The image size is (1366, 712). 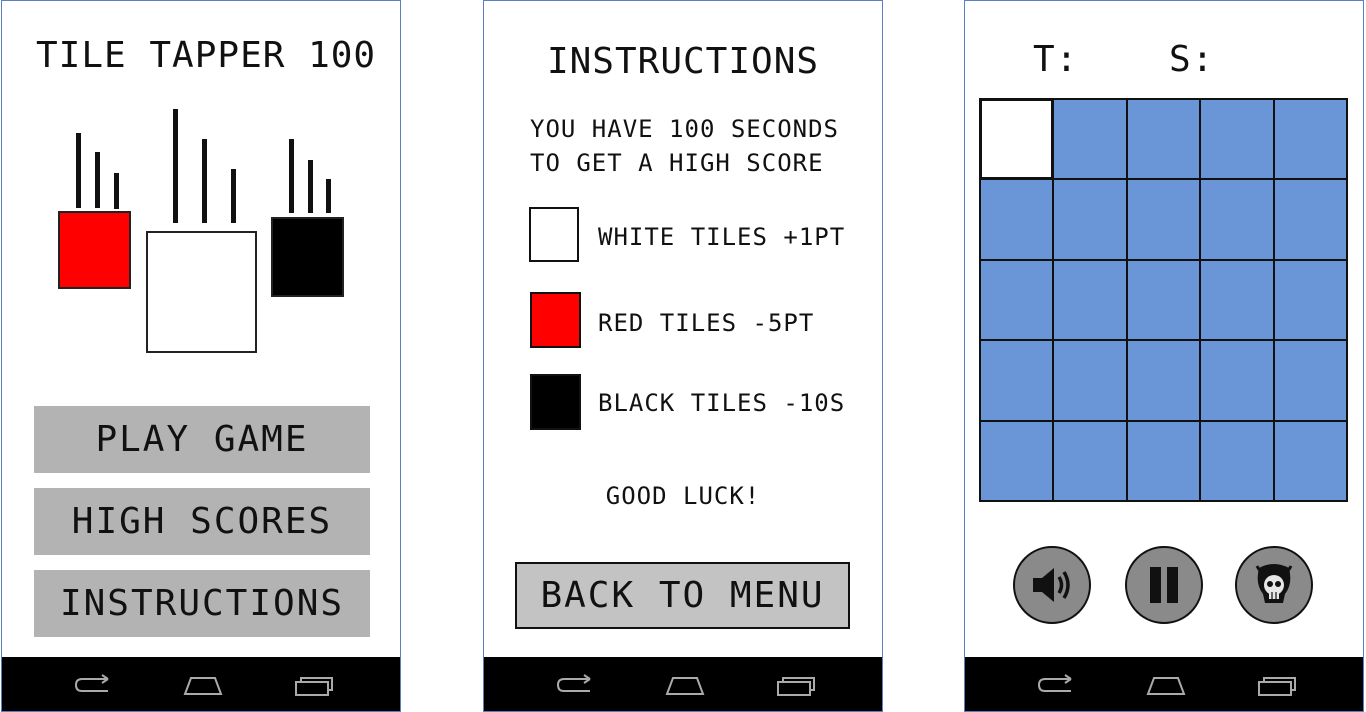 I want to click on instructions-button: INSTRUCTIONS, so click(x=202, y=603).